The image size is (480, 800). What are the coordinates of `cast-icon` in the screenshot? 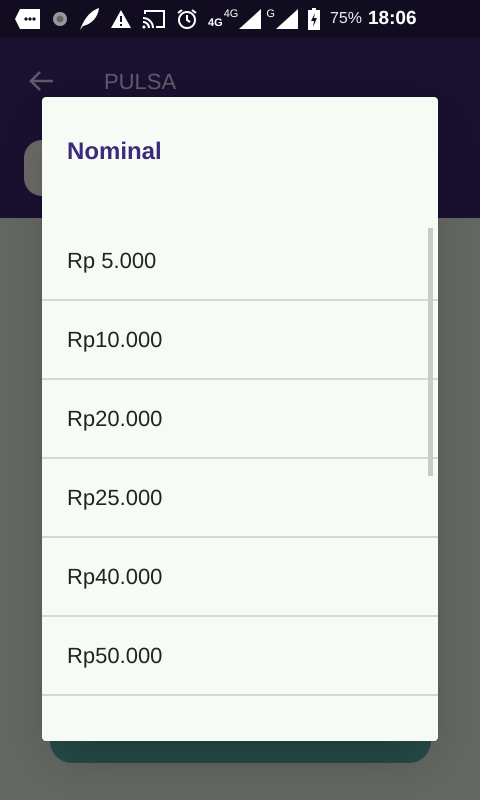 It's located at (154, 19).